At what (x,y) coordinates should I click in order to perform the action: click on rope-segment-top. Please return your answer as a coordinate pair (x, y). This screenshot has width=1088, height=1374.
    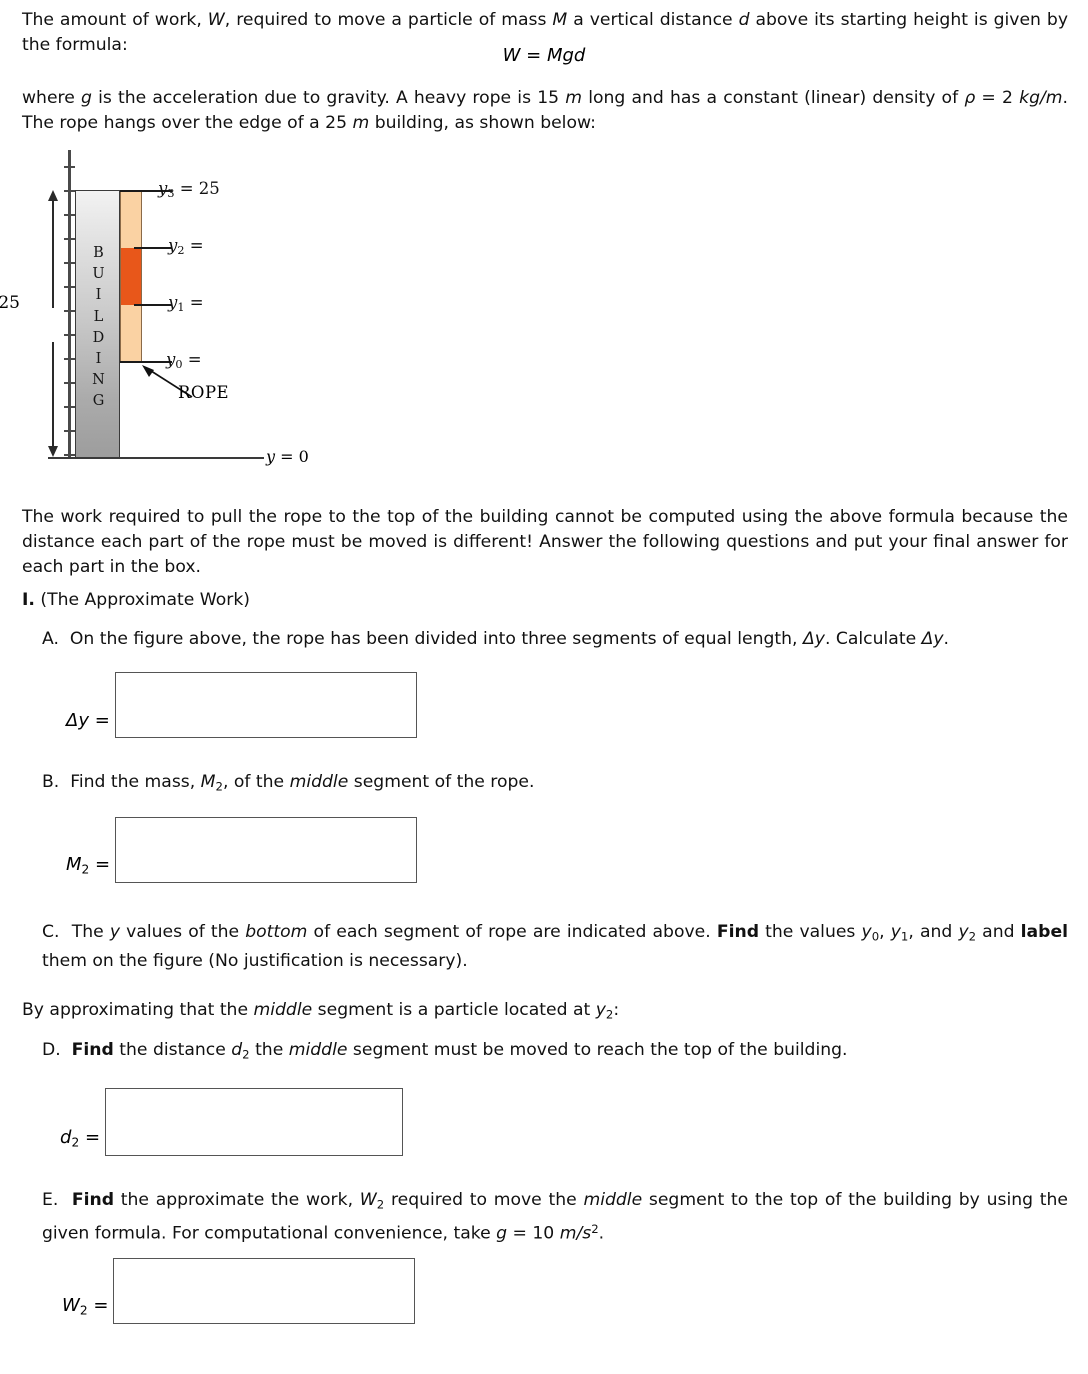
    Looking at the image, I should click on (131, 219).